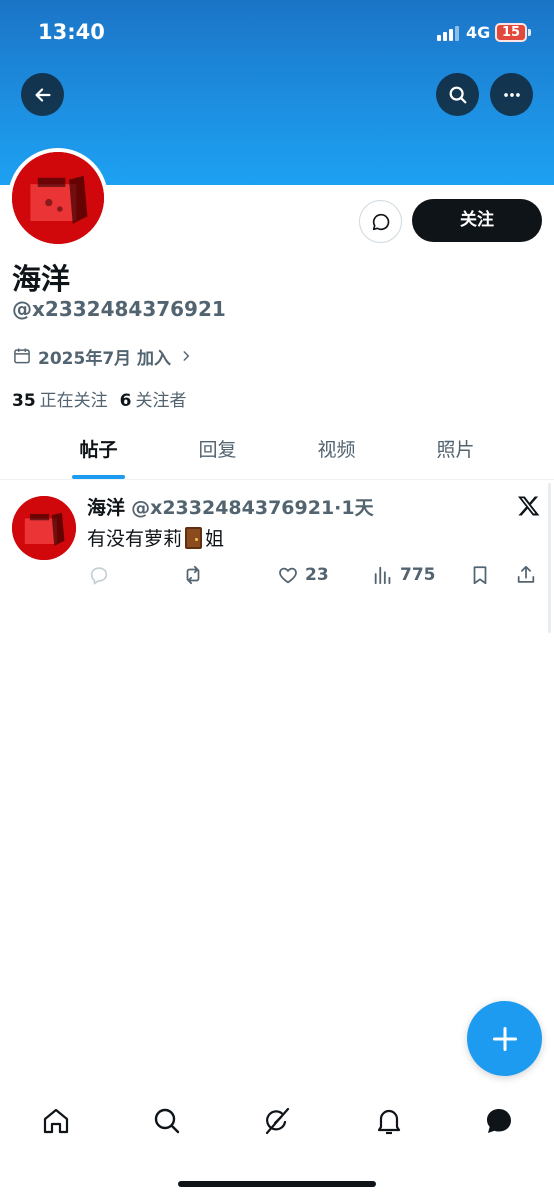 Image resolution: width=554 pixels, height=1199 pixels. I want to click on tab-replies: 回复, so click(217, 451).